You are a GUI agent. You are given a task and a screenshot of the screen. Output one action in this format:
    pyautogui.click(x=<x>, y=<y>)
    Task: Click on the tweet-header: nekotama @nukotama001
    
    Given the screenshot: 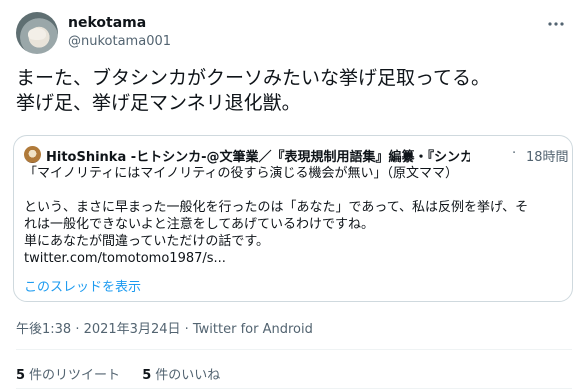 What is the action you would take?
    pyautogui.click(x=294, y=34)
    